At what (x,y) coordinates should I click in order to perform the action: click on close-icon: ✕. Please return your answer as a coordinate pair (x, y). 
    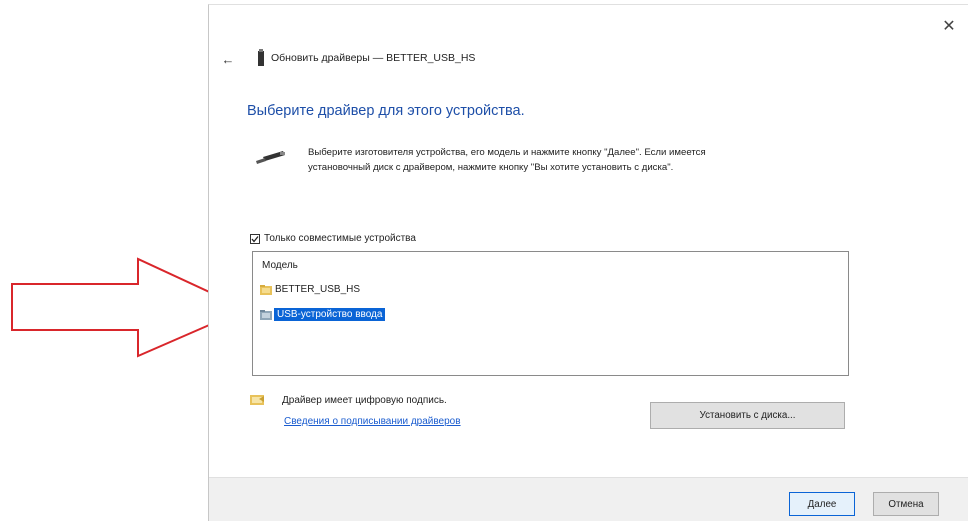
    Looking at the image, I should click on (949, 26).